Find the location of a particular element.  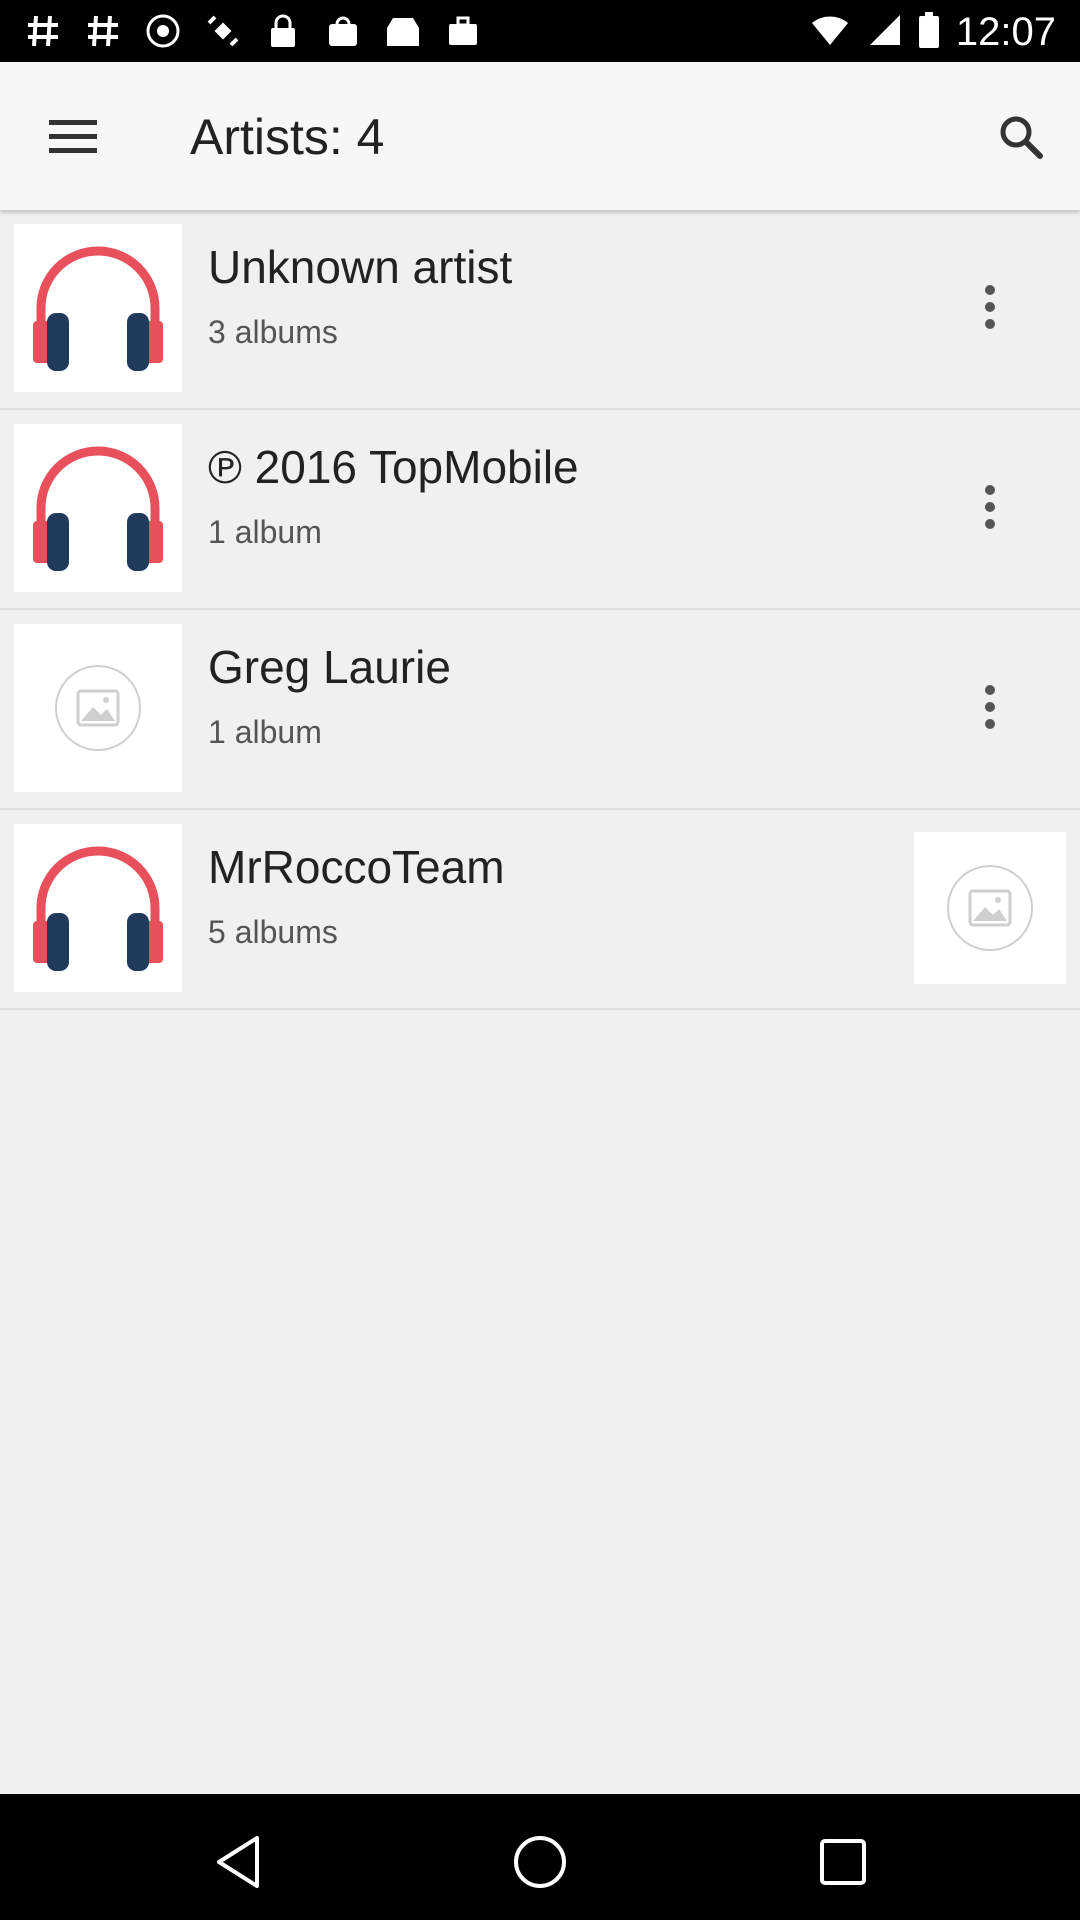

artwork-button is located at coordinates (990, 908).